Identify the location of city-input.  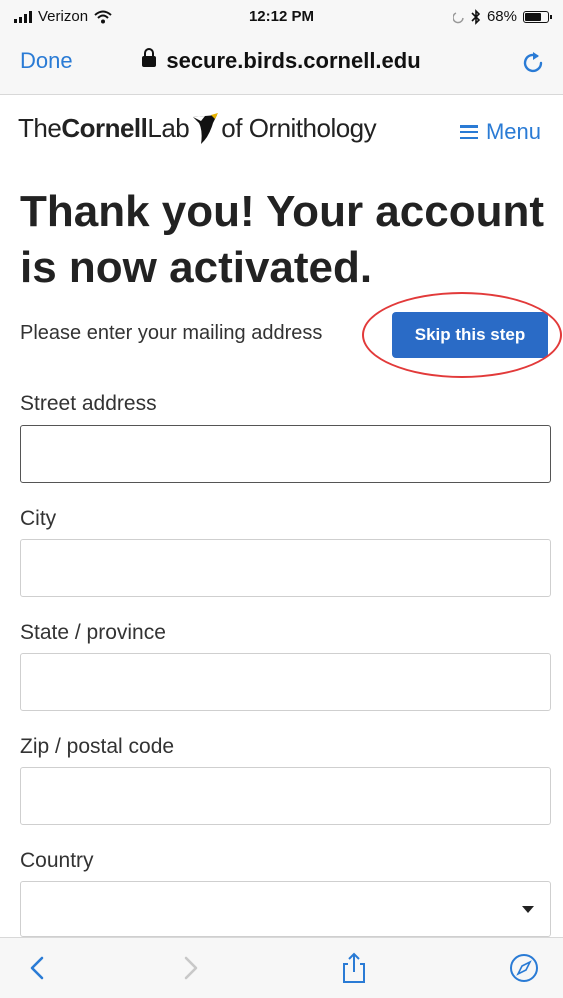
(285, 568).